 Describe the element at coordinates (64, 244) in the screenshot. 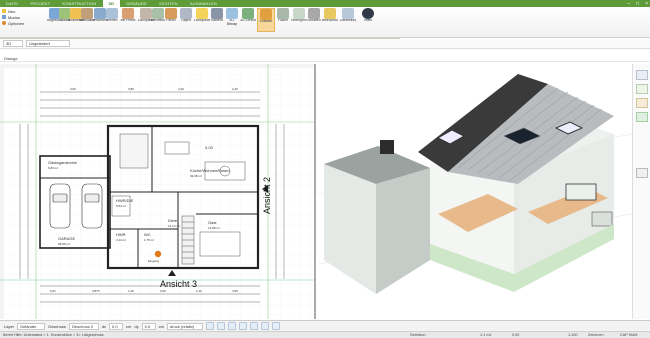

I see `svg-text: 38,85 m²` at that location.